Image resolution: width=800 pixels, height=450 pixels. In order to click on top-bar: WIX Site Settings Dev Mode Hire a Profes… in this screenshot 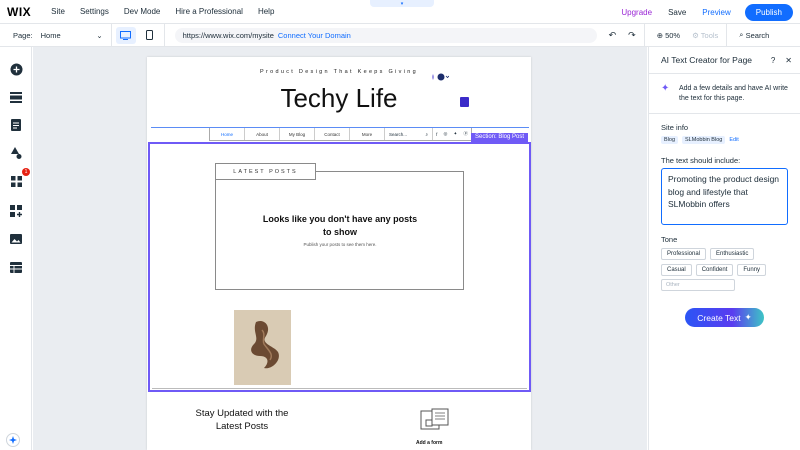, I will do `click(400, 12)`.